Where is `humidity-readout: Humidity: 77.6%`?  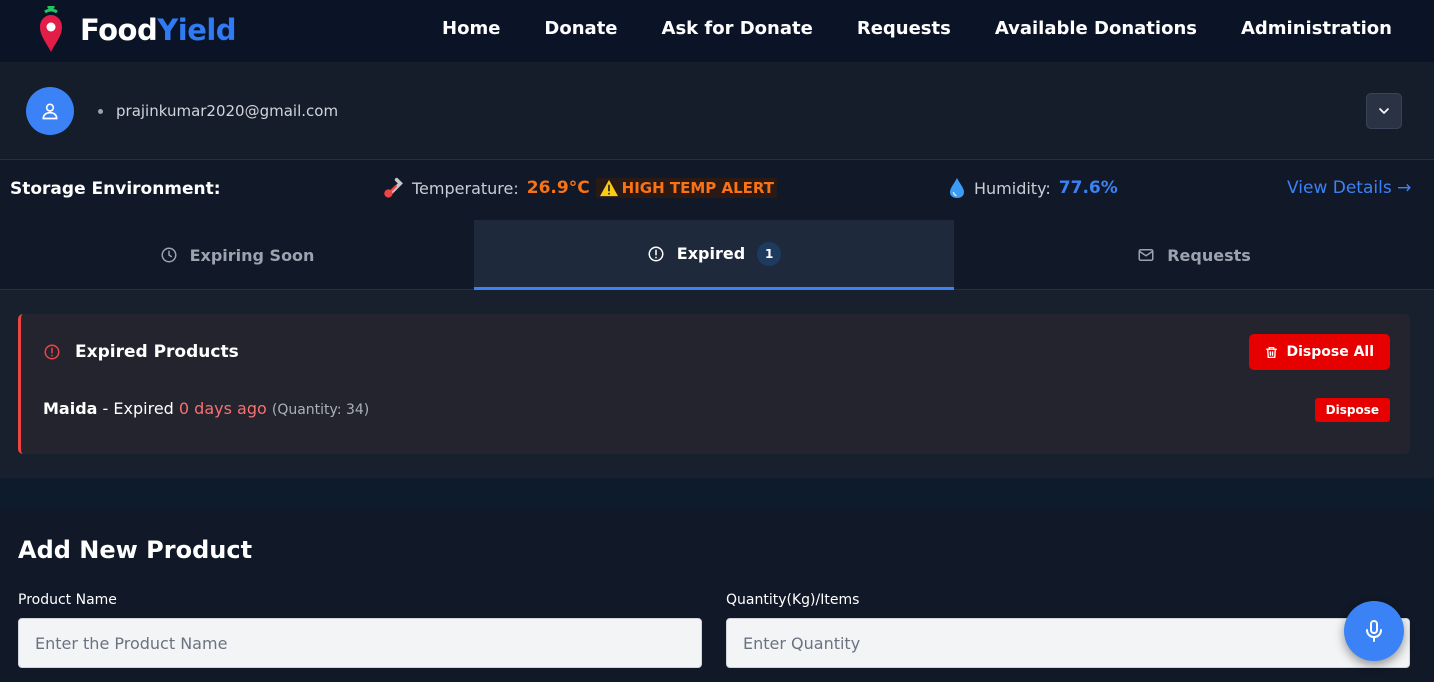 humidity-readout: Humidity: 77.6% is located at coordinates (1033, 188).